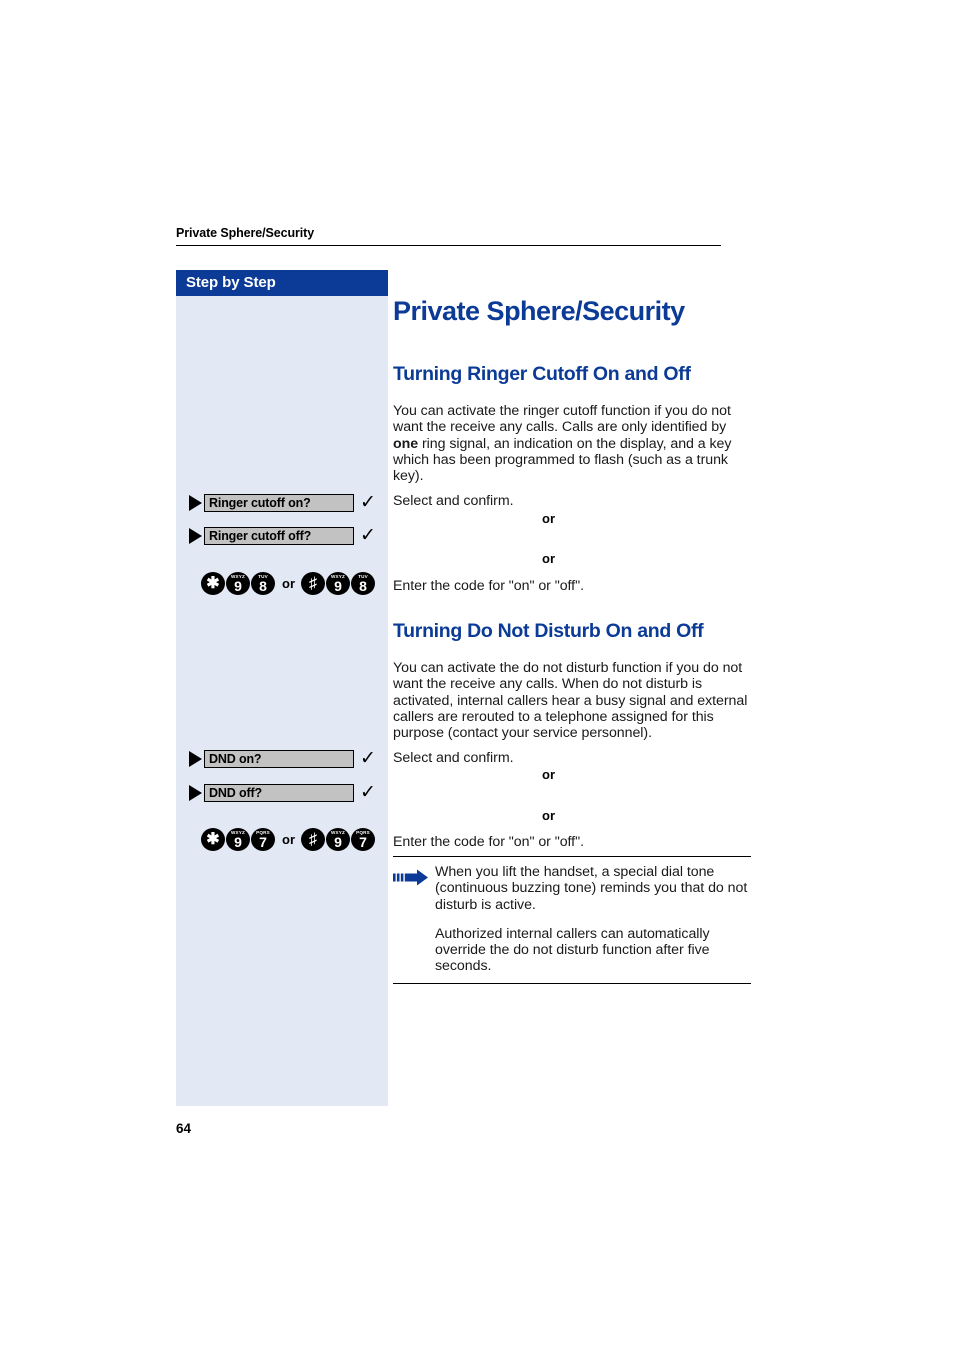 The height and width of the screenshot is (1351, 954). I want to click on sidebar-item-ringer-cutoff-on: Ringer cutoff on? ✓, so click(282, 503).